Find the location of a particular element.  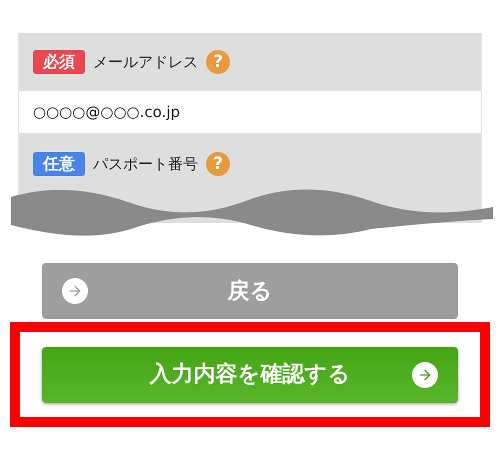

input-field: ○○○○@○○○.co.jp is located at coordinates (250, 112).